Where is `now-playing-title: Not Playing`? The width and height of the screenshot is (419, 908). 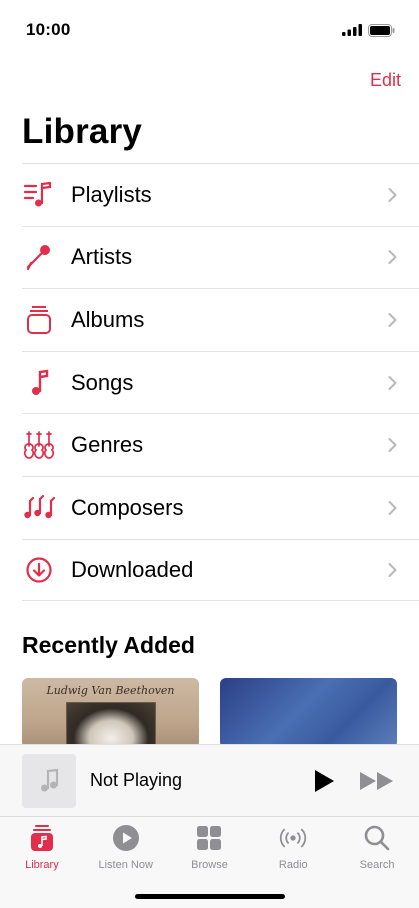
now-playing-title: Not Playing is located at coordinates (136, 780).